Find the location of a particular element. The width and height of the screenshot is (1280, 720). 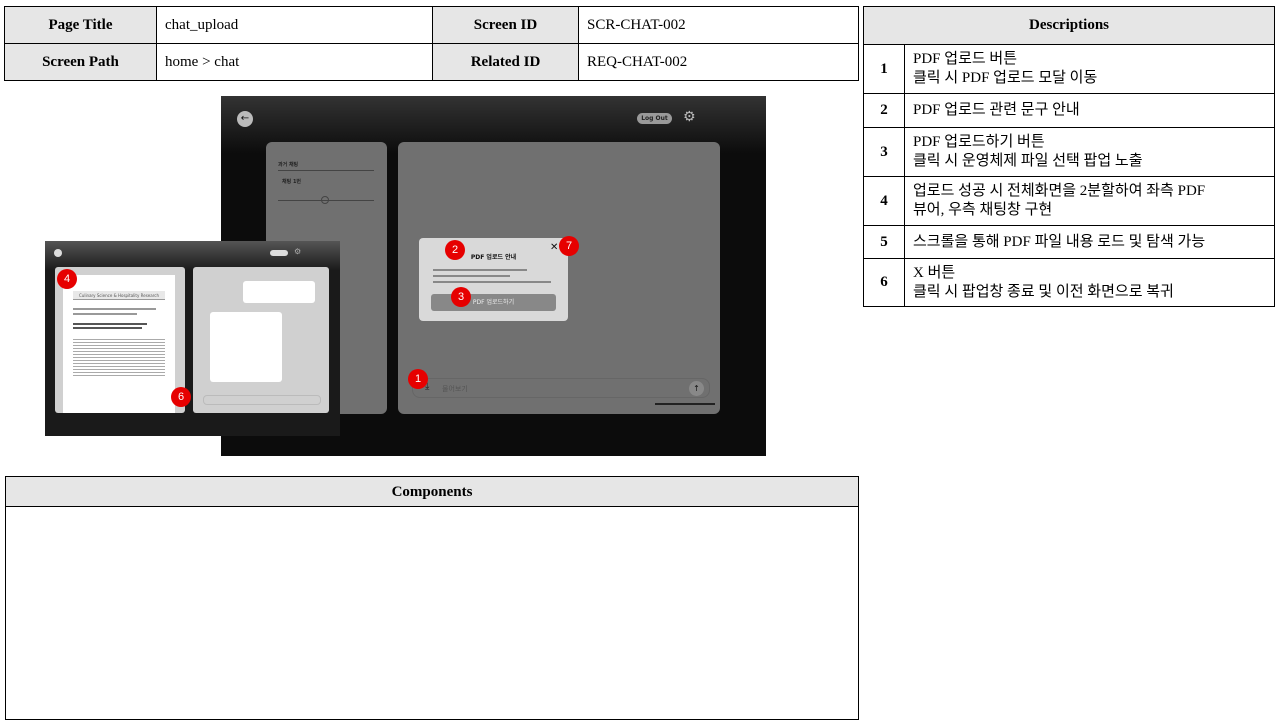

badge-3: 3 is located at coordinates (461, 297).